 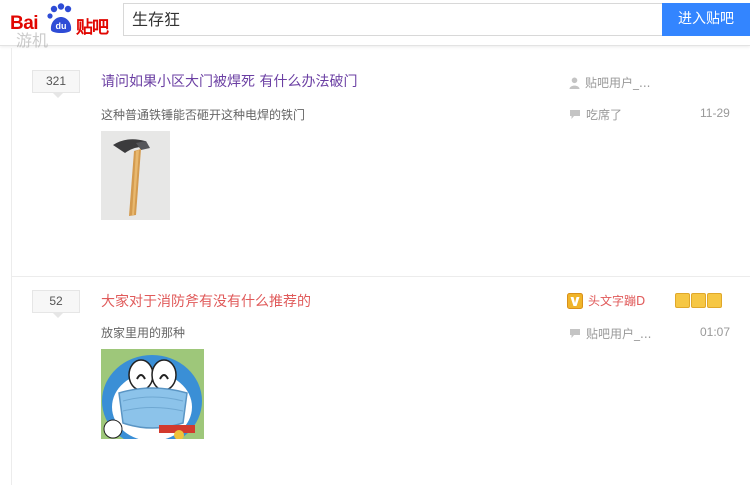 I want to click on user-icon, so click(x=574, y=83).